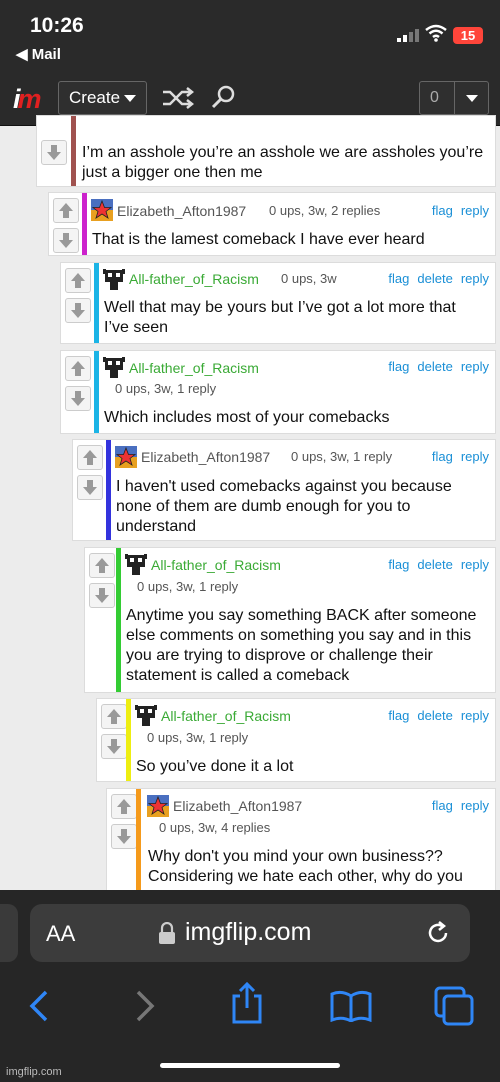 This screenshot has width=500, height=1082. What do you see at coordinates (27, 99) in the screenshot?
I see `imgflip-logo: im` at bounding box center [27, 99].